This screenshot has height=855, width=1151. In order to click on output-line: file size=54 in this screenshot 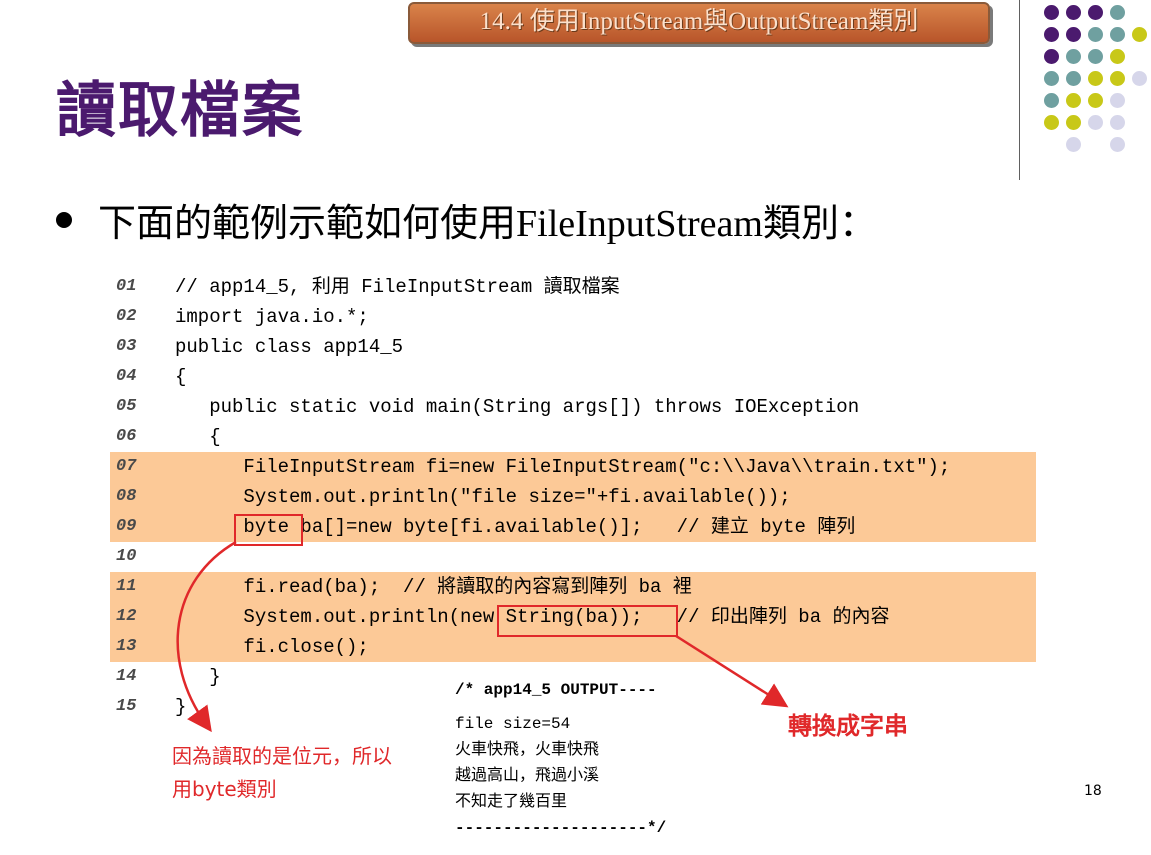, I will do `click(513, 724)`.